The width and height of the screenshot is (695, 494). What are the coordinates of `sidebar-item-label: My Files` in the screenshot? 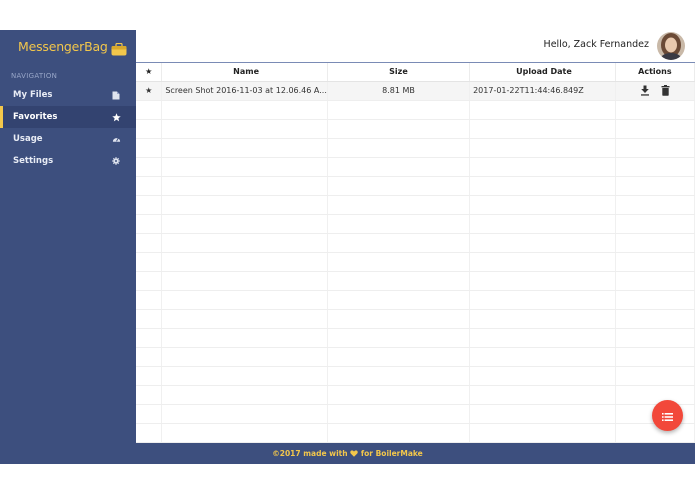 It's located at (33, 95).